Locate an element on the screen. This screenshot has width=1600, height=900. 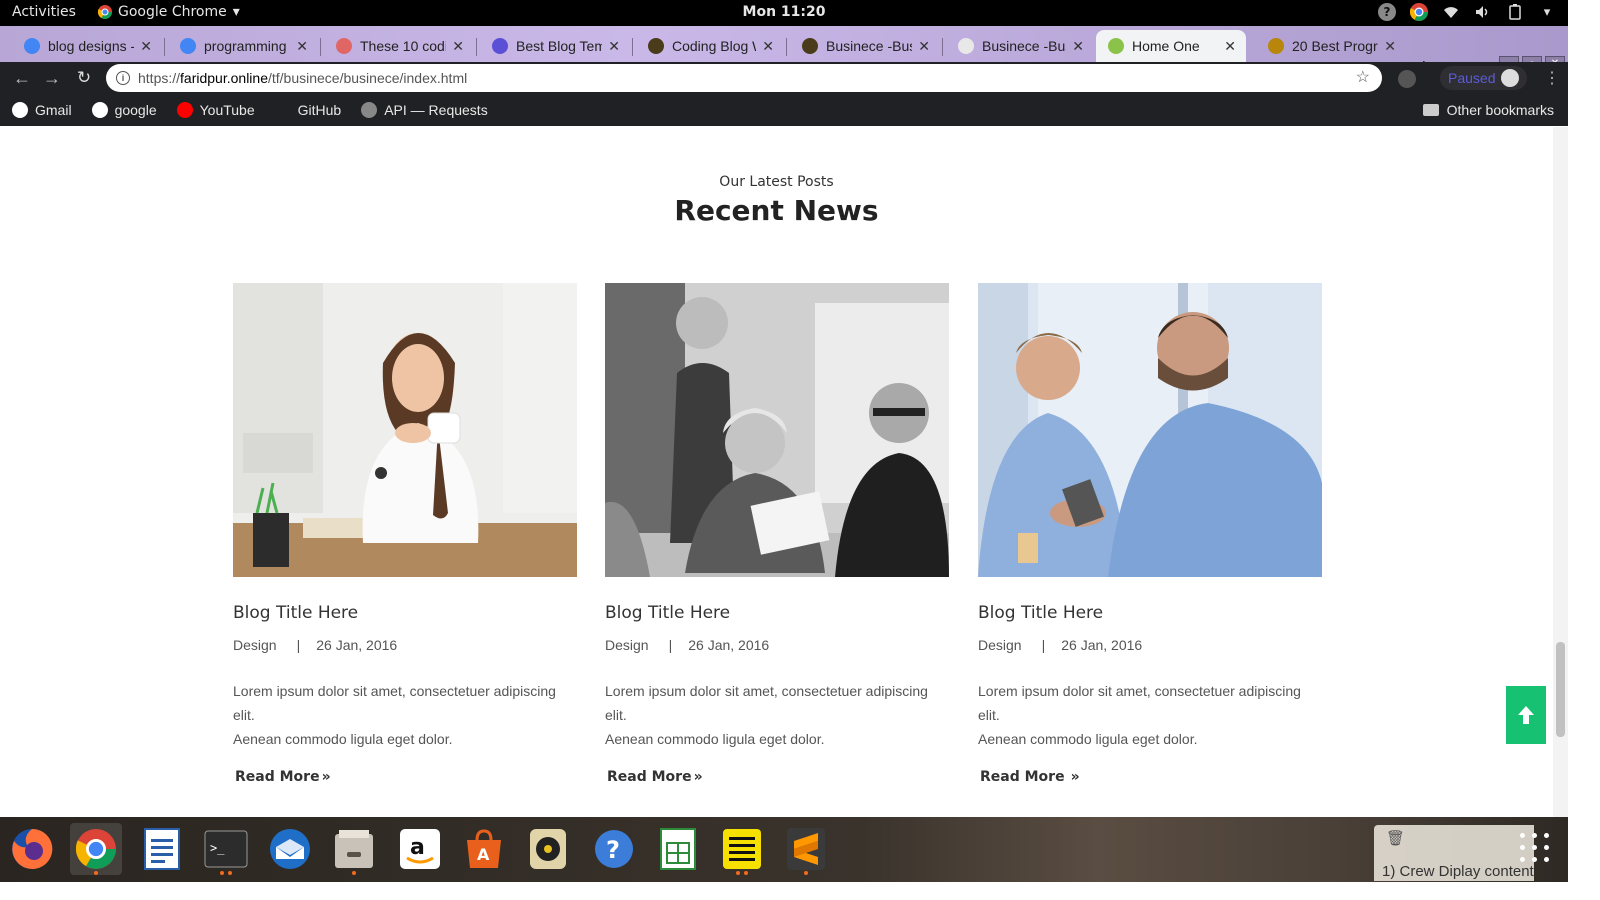
arrow-up-icon is located at coordinates (1526, 715).